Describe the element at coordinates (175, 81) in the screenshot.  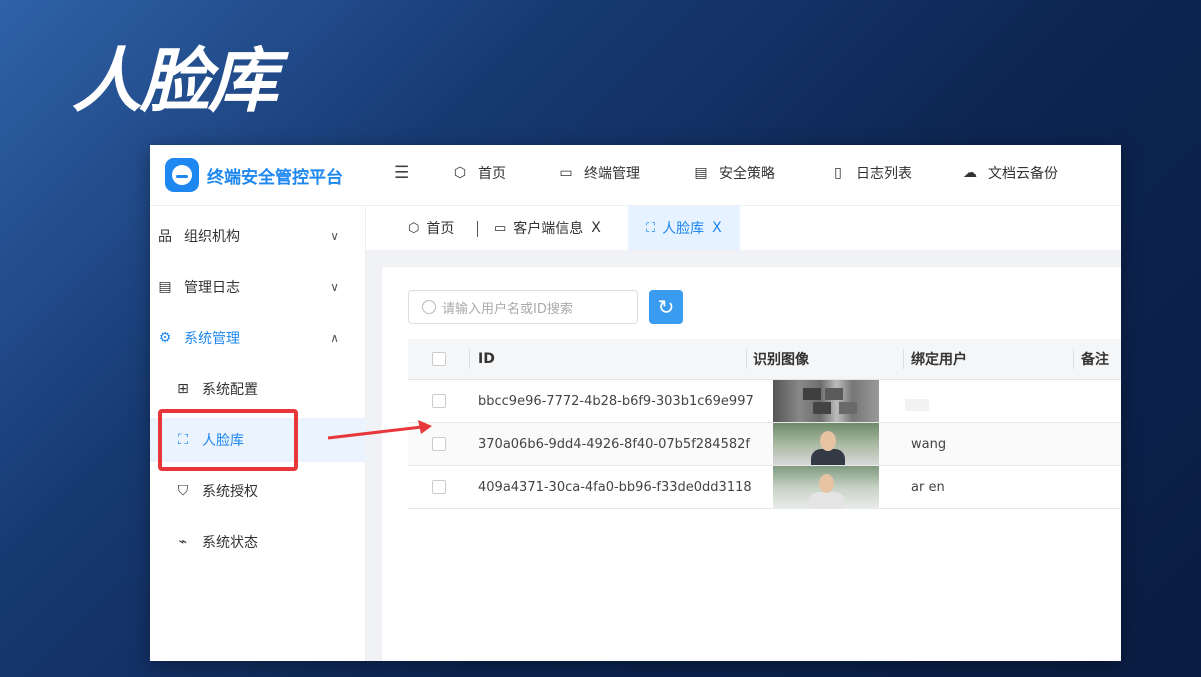
I see `slide-title: 人脸库` at that location.